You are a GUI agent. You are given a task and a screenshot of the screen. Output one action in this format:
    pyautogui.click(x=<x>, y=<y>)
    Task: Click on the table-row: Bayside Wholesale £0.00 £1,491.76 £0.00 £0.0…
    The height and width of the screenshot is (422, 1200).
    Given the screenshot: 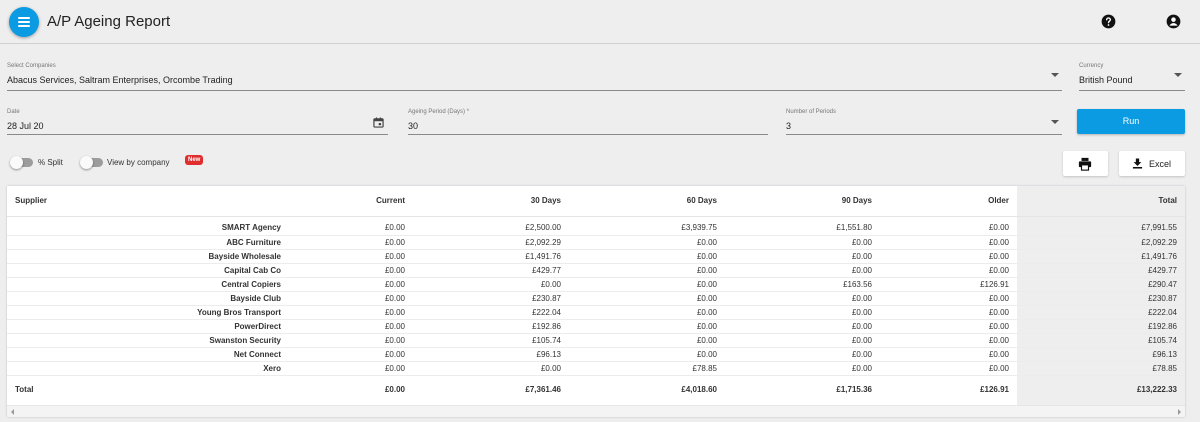 What is the action you would take?
    pyautogui.click(x=596, y=256)
    